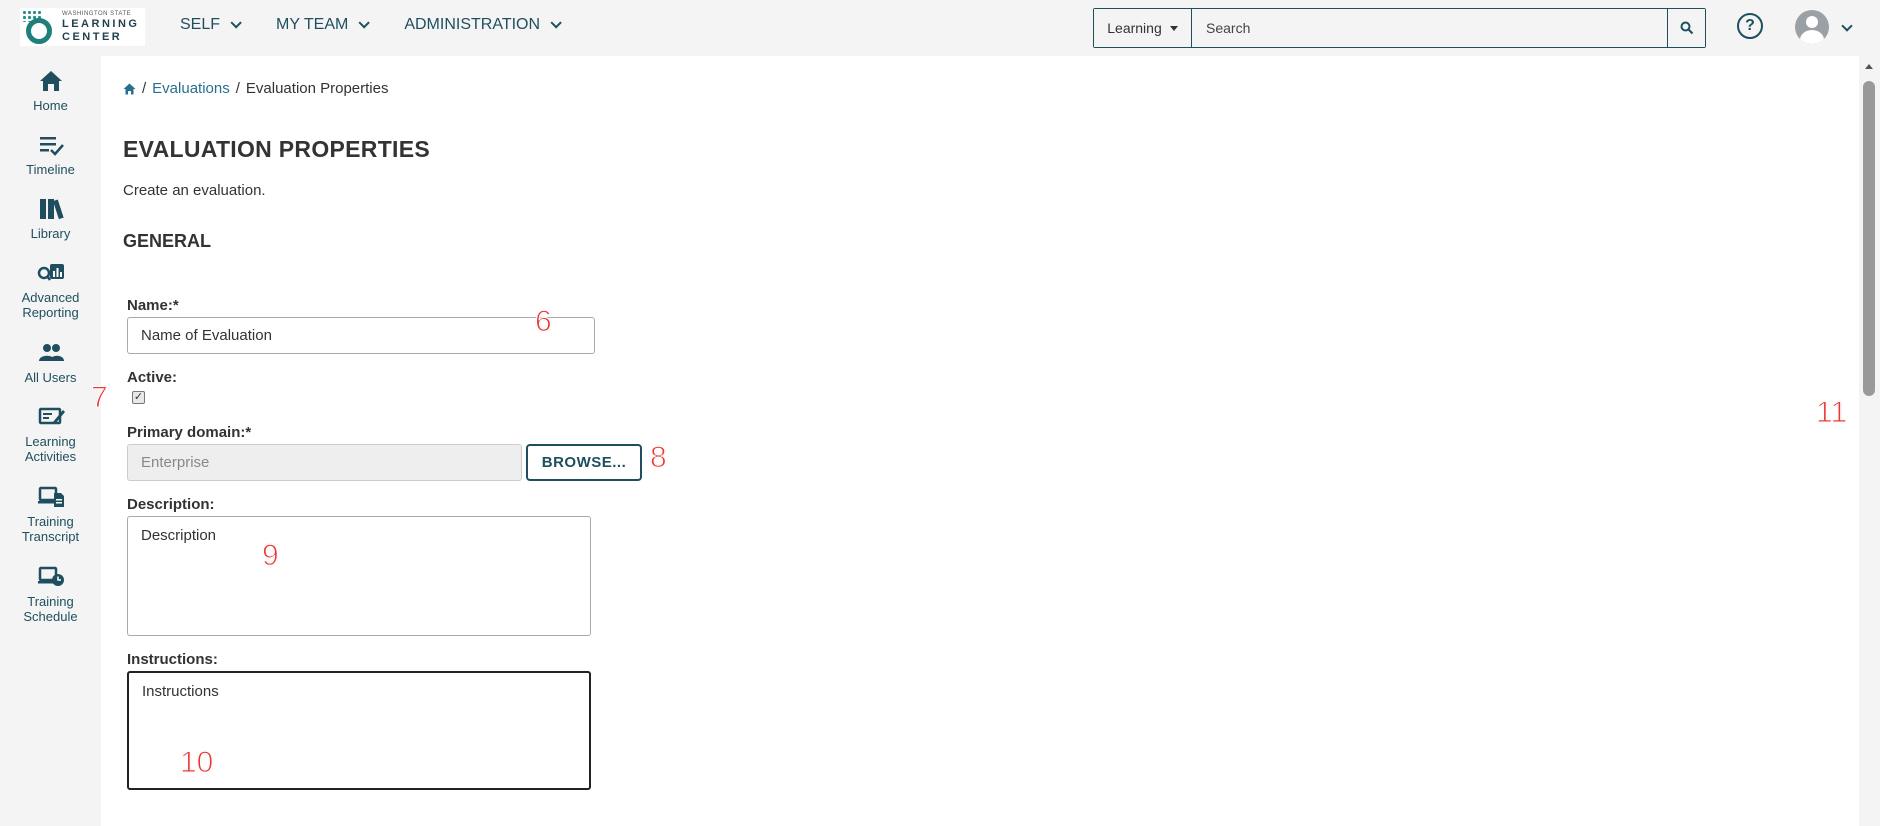  What do you see at coordinates (194, 190) in the screenshot?
I see `page-subtitle: Create an evaluation.` at bounding box center [194, 190].